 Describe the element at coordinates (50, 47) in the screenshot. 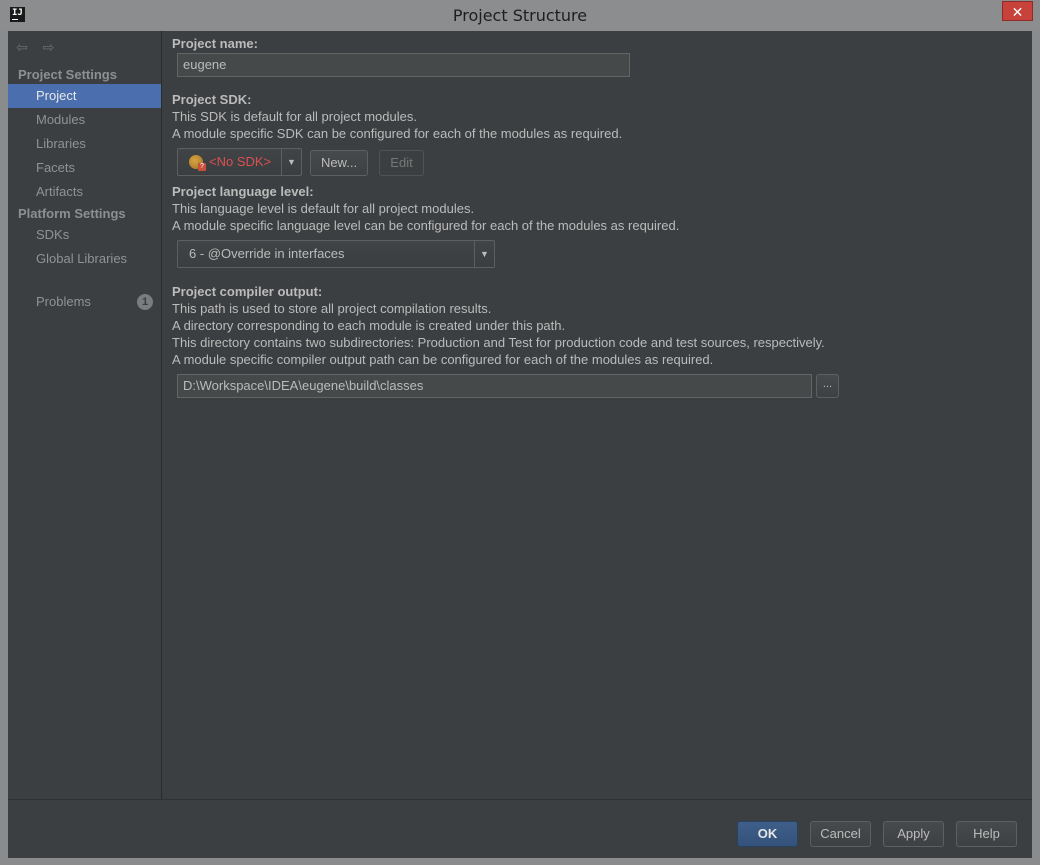

I see `forward-arrow-icon: ⇨` at that location.